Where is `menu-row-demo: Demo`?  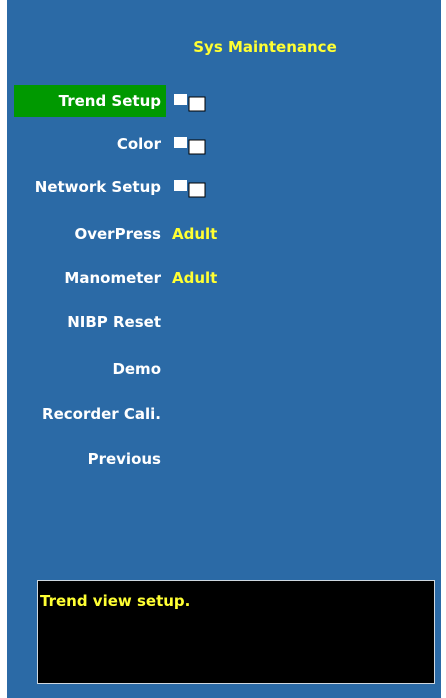
menu-row-demo: Demo is located at coordinates (224, 369).